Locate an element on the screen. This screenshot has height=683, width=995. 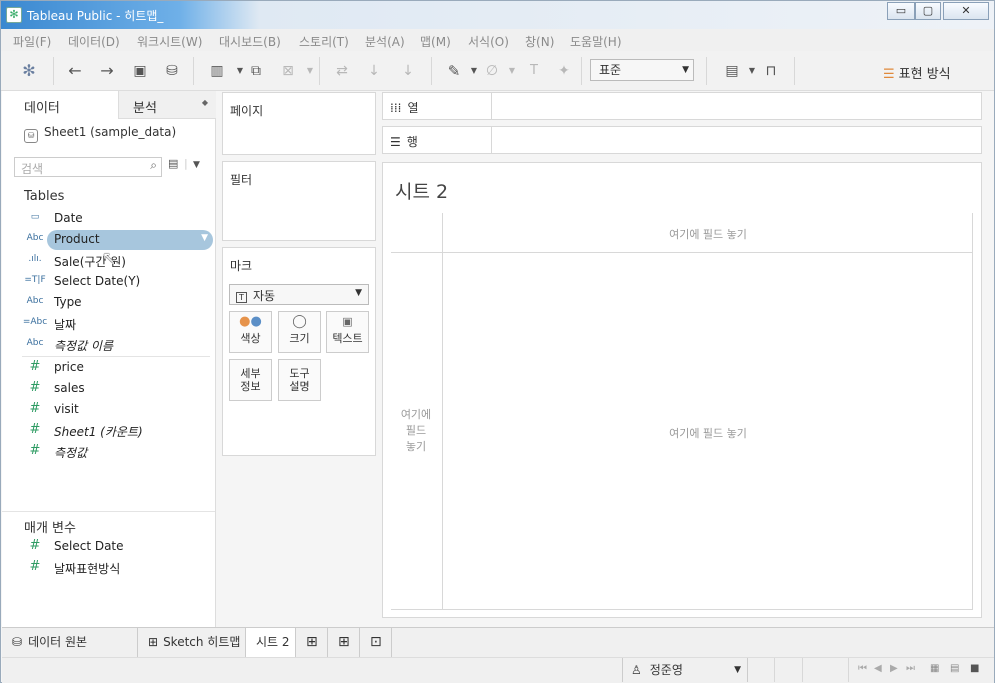
menu-window: 창(N) is located at coordinates (539, 41).